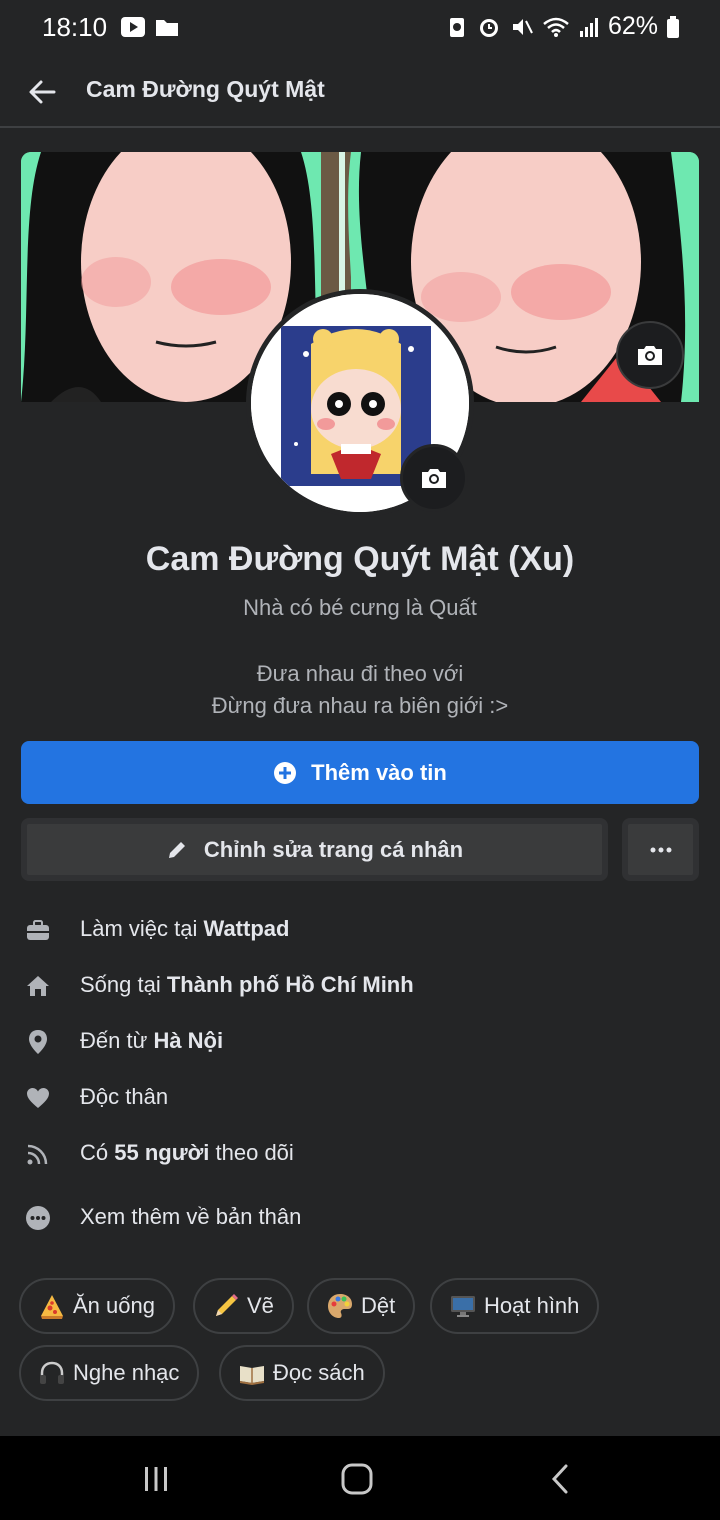 The width and height of the screenshot is (720, 1520). Describe the element at coordinates (247, 928) in the screenshot. I see `work-place-link: Wattpad` at that location.